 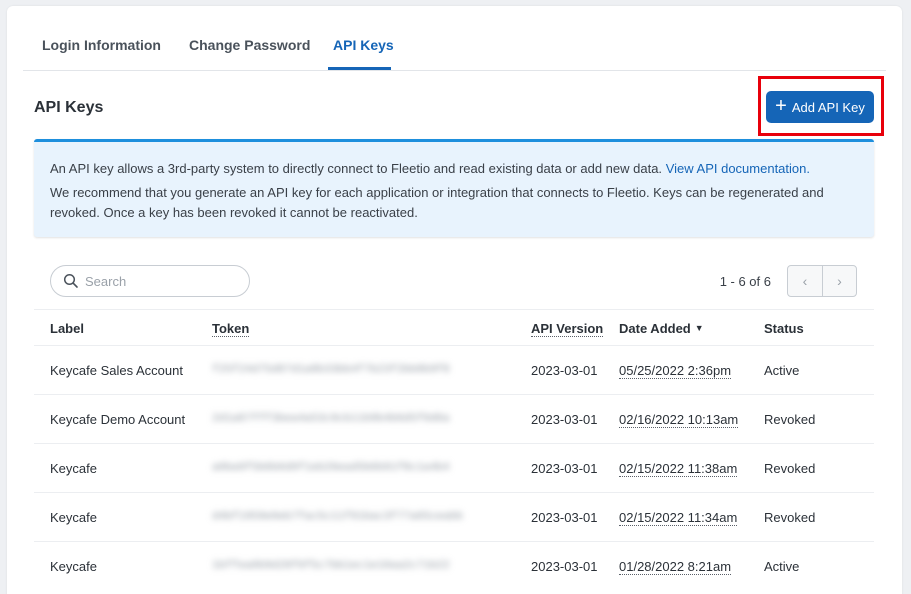 I want to click on search-input, so click(x=165, y=281).